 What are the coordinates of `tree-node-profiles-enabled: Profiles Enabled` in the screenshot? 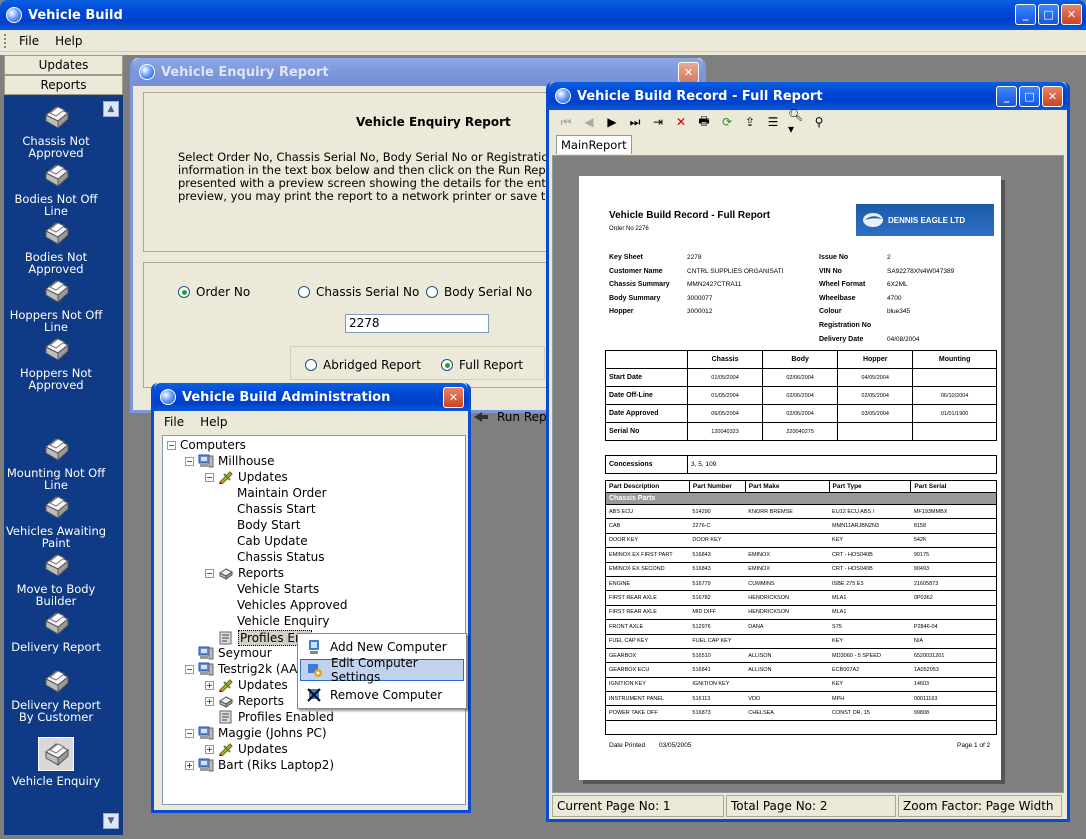 It's located at (269, 717).